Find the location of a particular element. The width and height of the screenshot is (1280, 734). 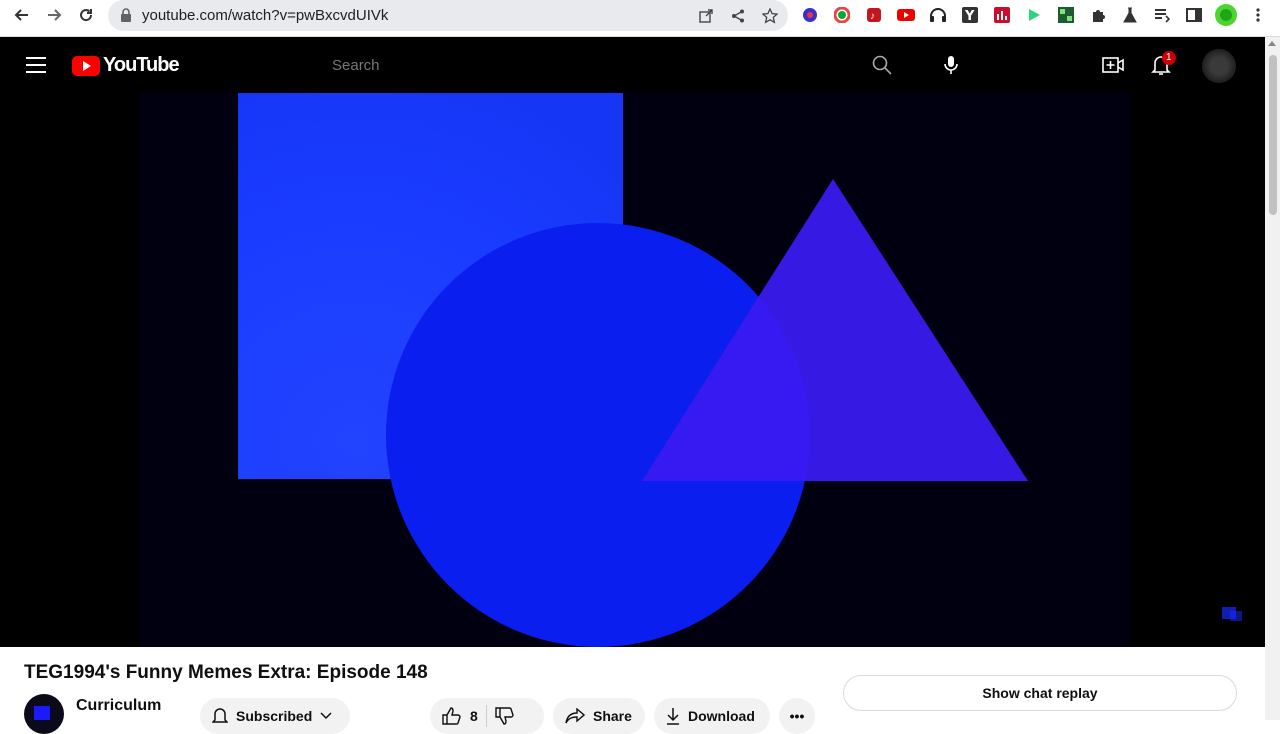

account-avatar is located at coordinates (1219, 66).